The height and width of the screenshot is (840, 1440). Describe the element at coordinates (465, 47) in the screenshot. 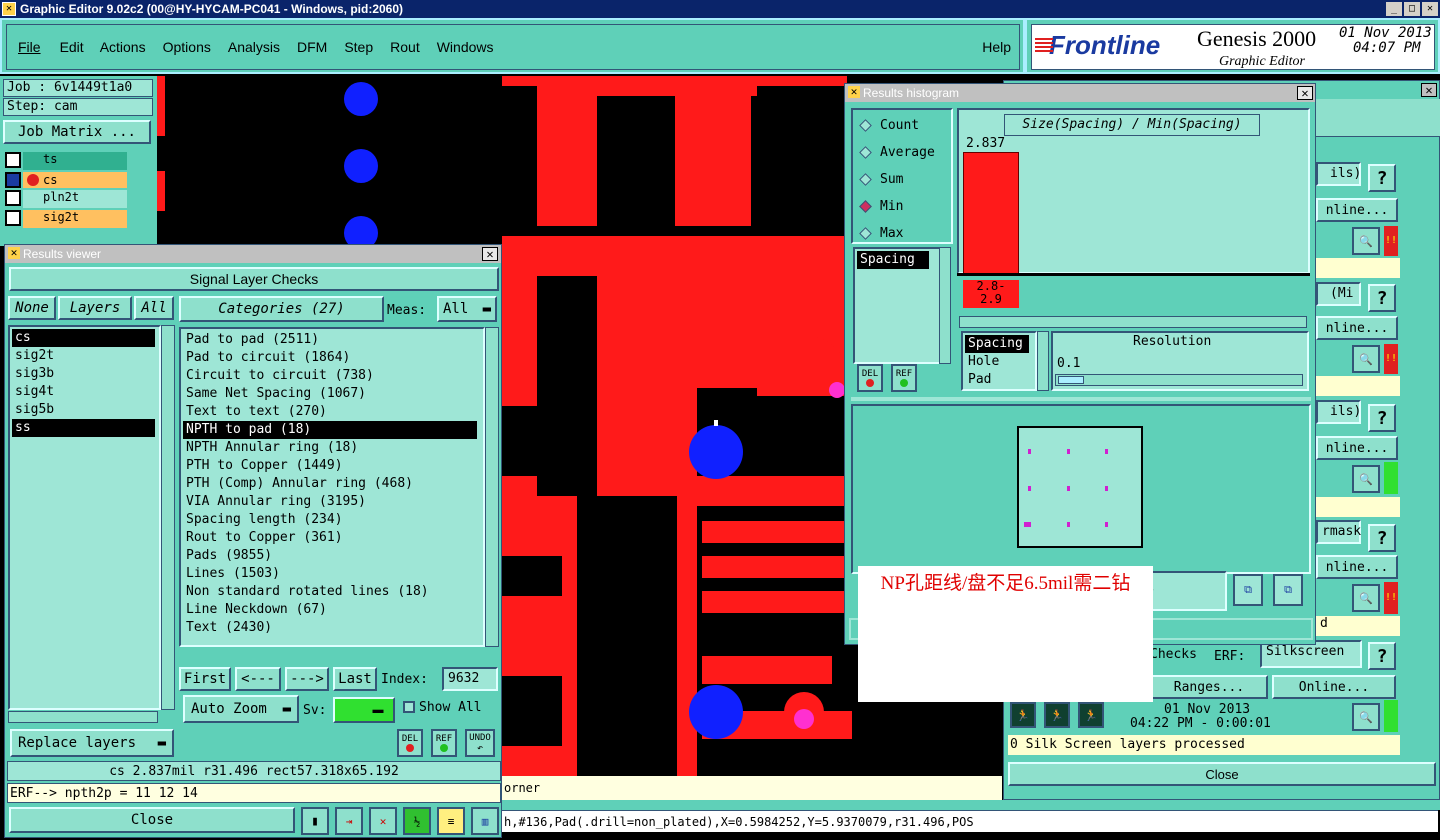

I see `menu-windows: Windows` at that location.